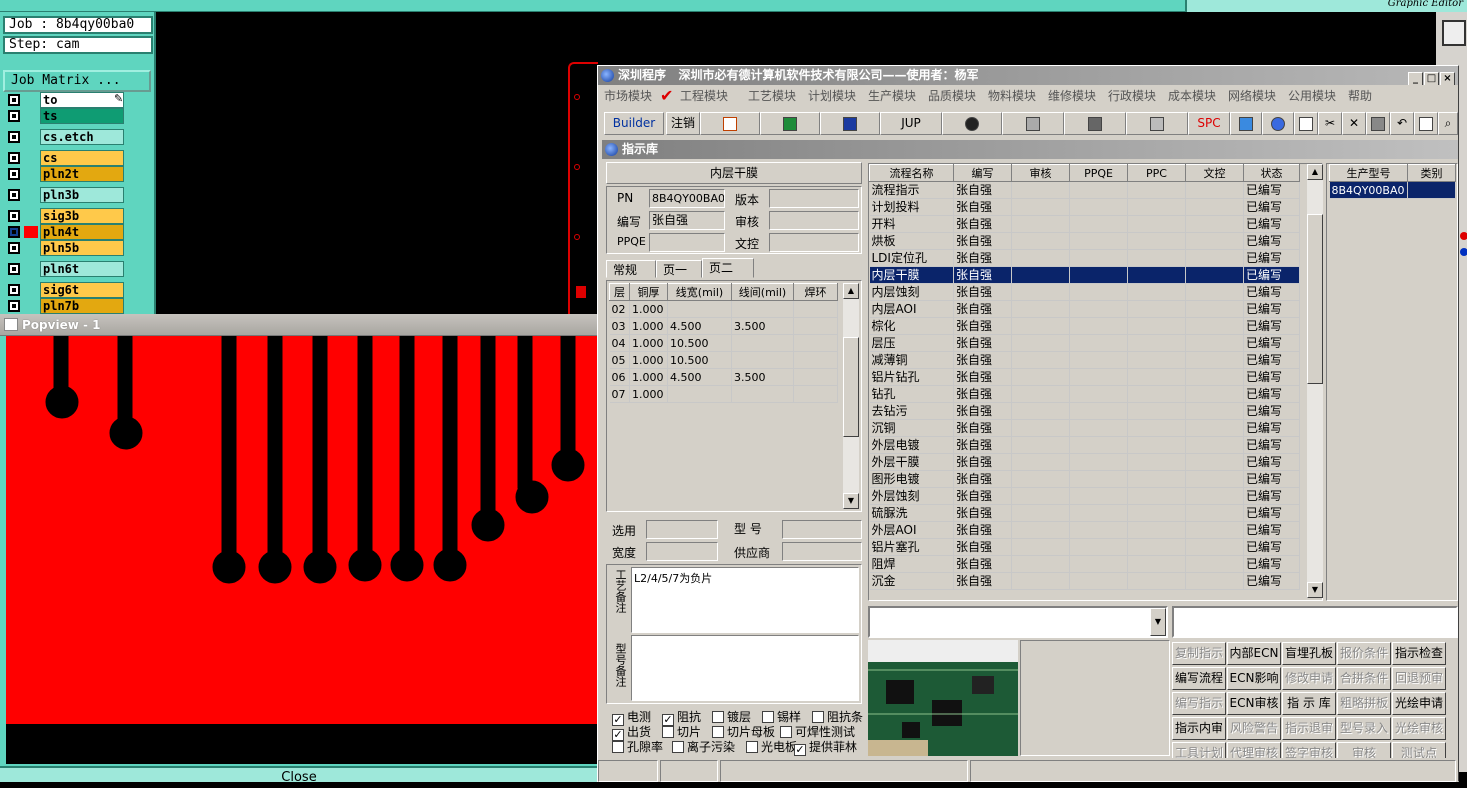 The image size is (1467, 788). Describe the element at coordinates (619, 377) in the screenshot. I see `table-cell: 06` at that location.